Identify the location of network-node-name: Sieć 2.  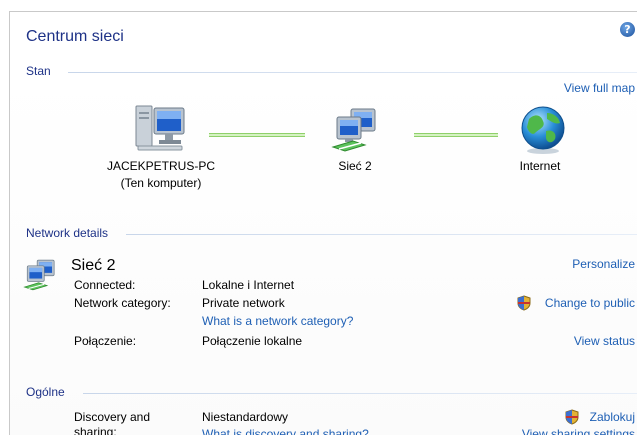
(355, 166).